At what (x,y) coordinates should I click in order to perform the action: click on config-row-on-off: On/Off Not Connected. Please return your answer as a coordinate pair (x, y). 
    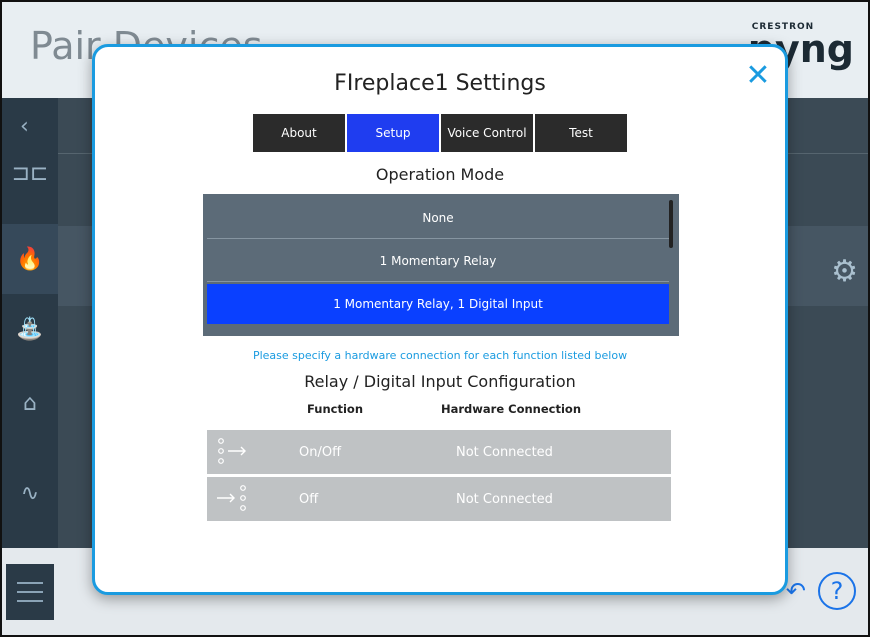
    Looking at the image, I should click on (439, 452).